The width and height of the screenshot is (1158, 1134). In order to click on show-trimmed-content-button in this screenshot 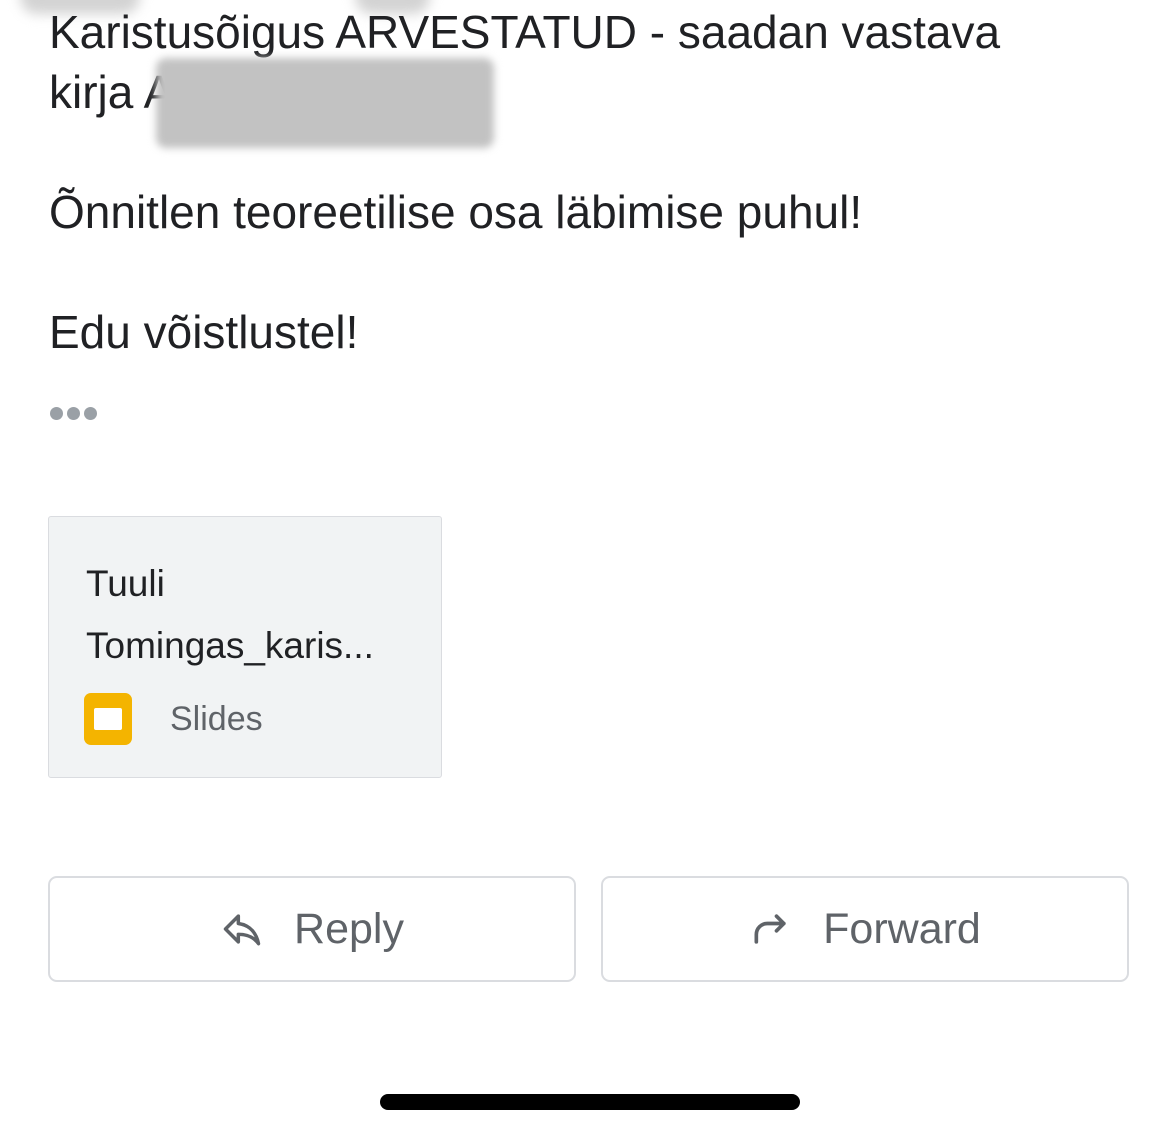, I will do `click(73, 413)`.